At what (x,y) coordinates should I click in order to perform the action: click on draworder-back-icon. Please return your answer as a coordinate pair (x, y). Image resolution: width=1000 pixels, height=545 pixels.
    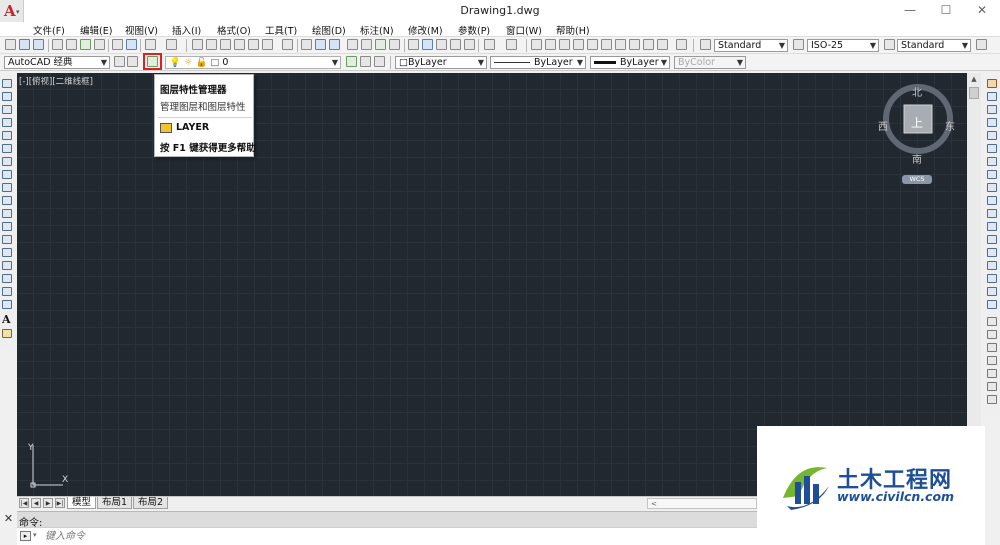
    Looking at the image, I should click on (992, 334).